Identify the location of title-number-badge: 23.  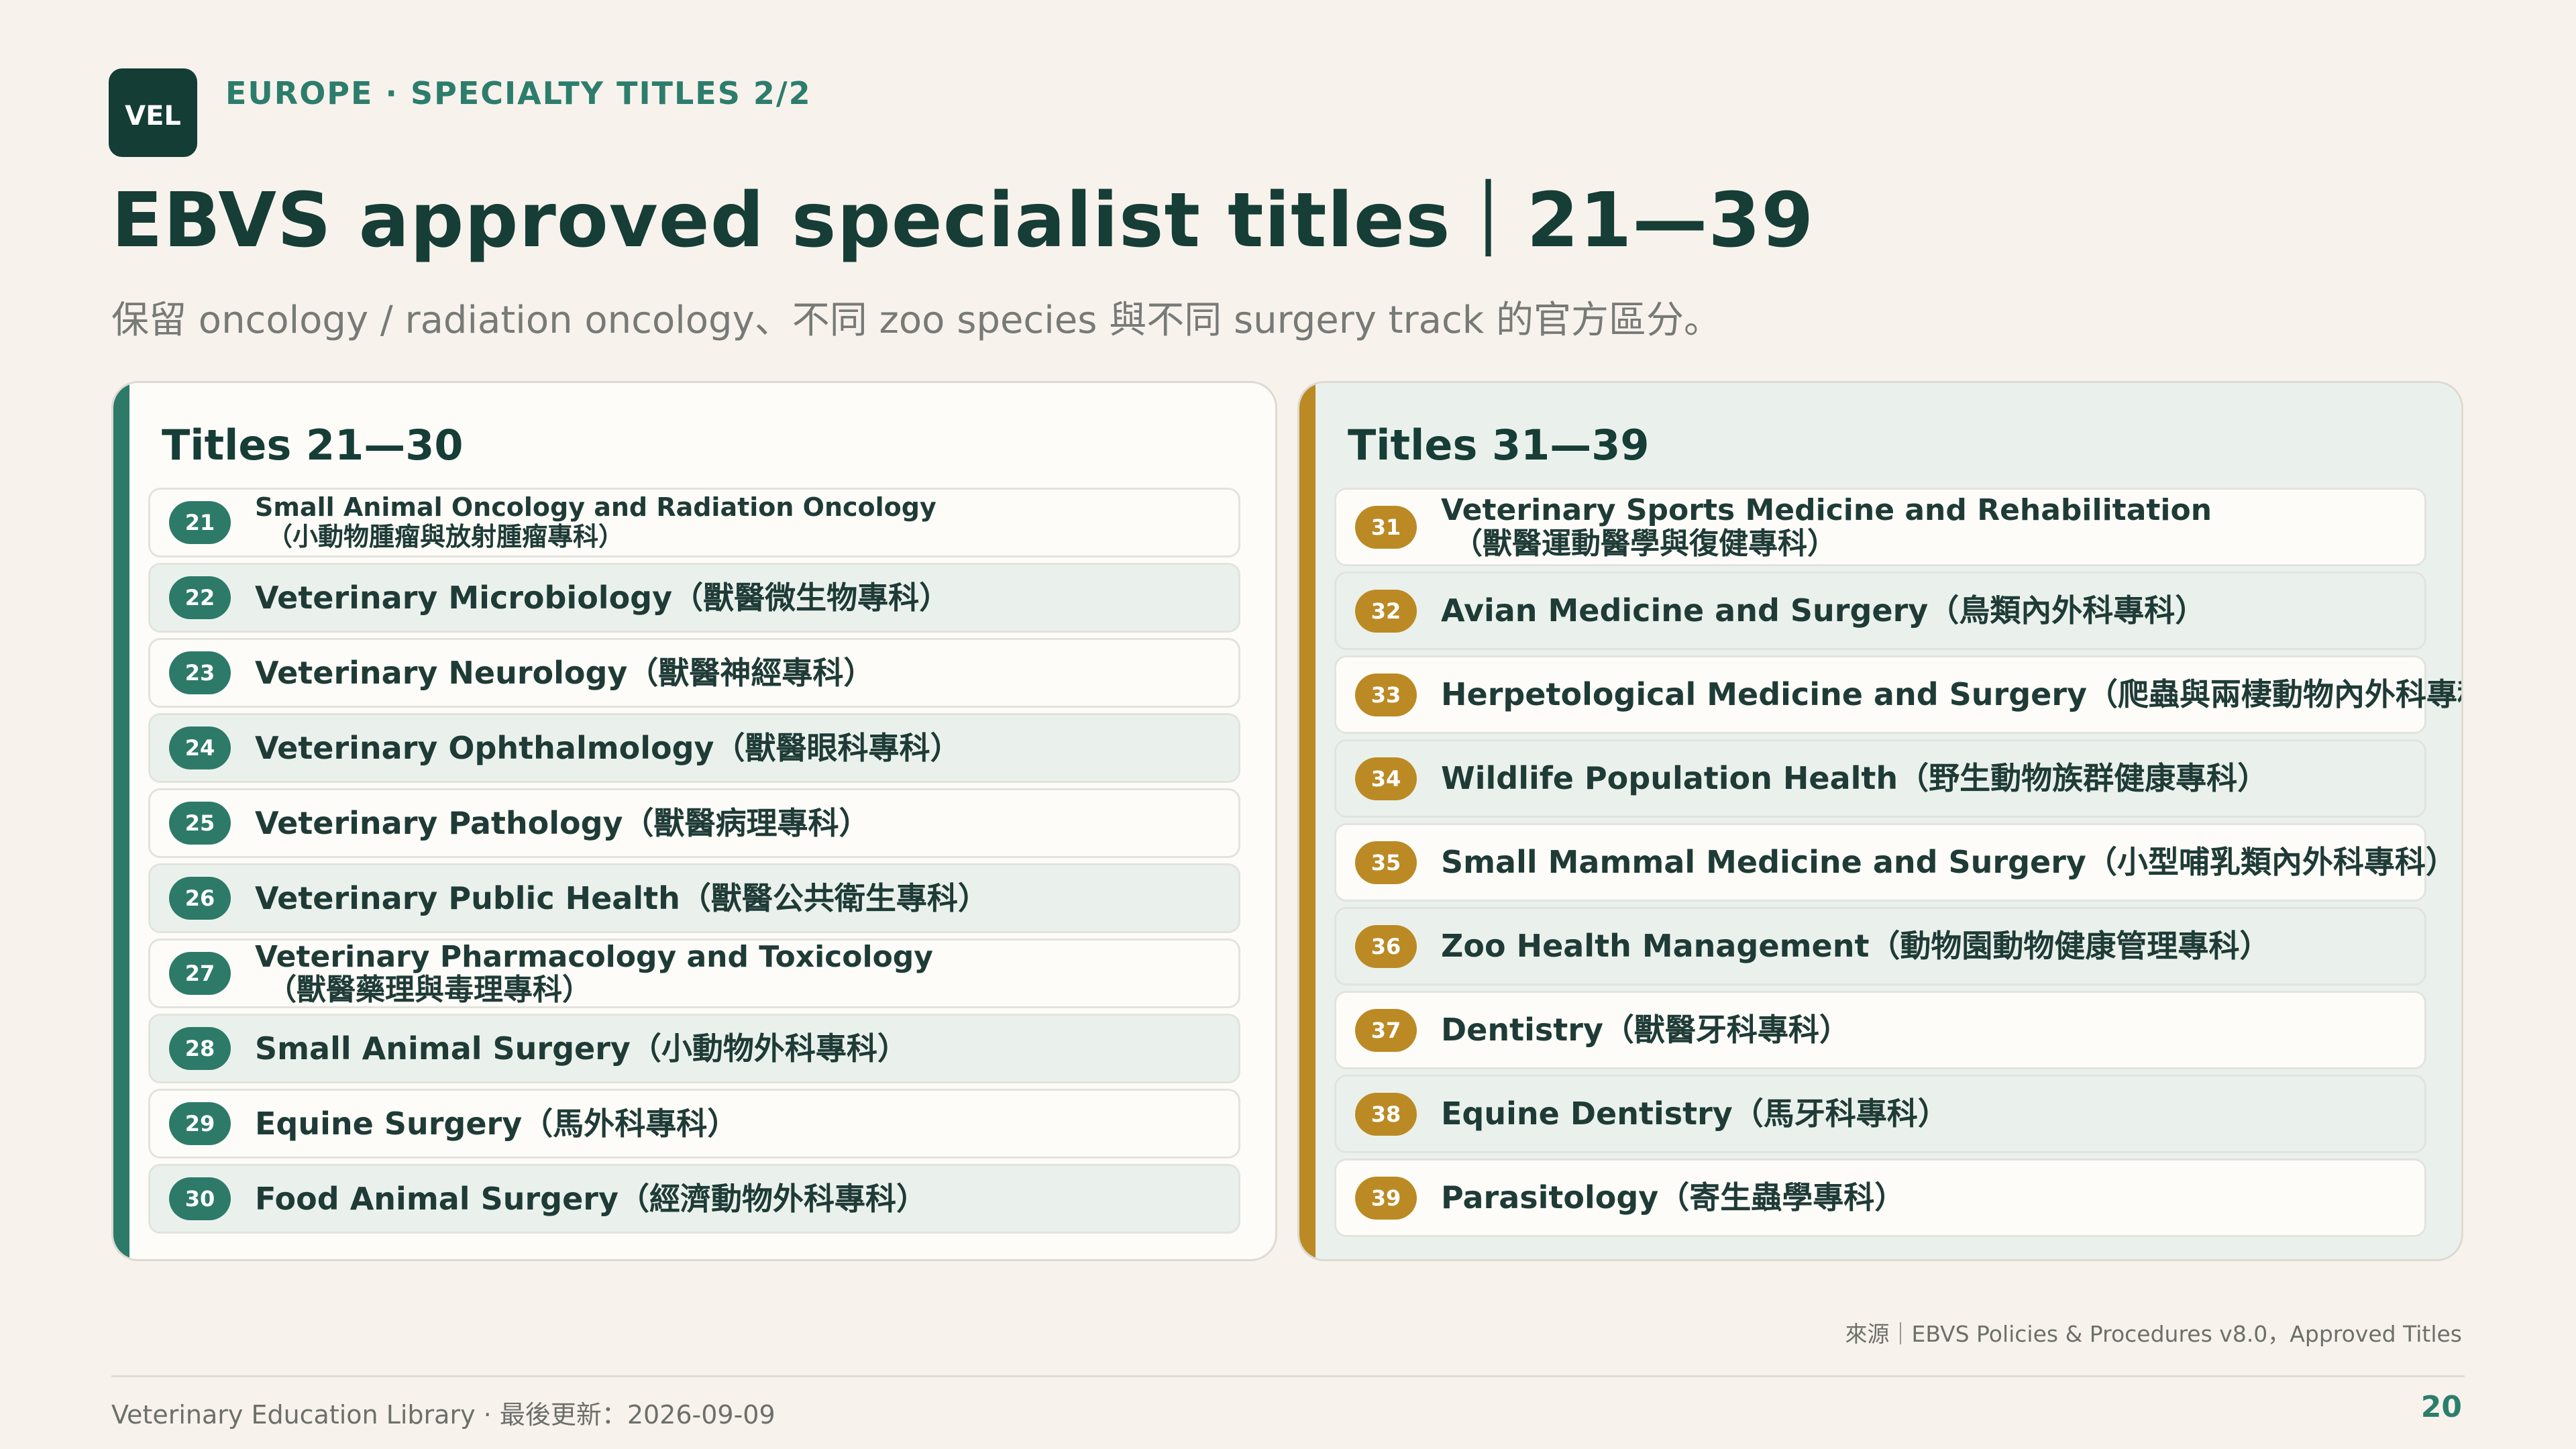
(200, 672).